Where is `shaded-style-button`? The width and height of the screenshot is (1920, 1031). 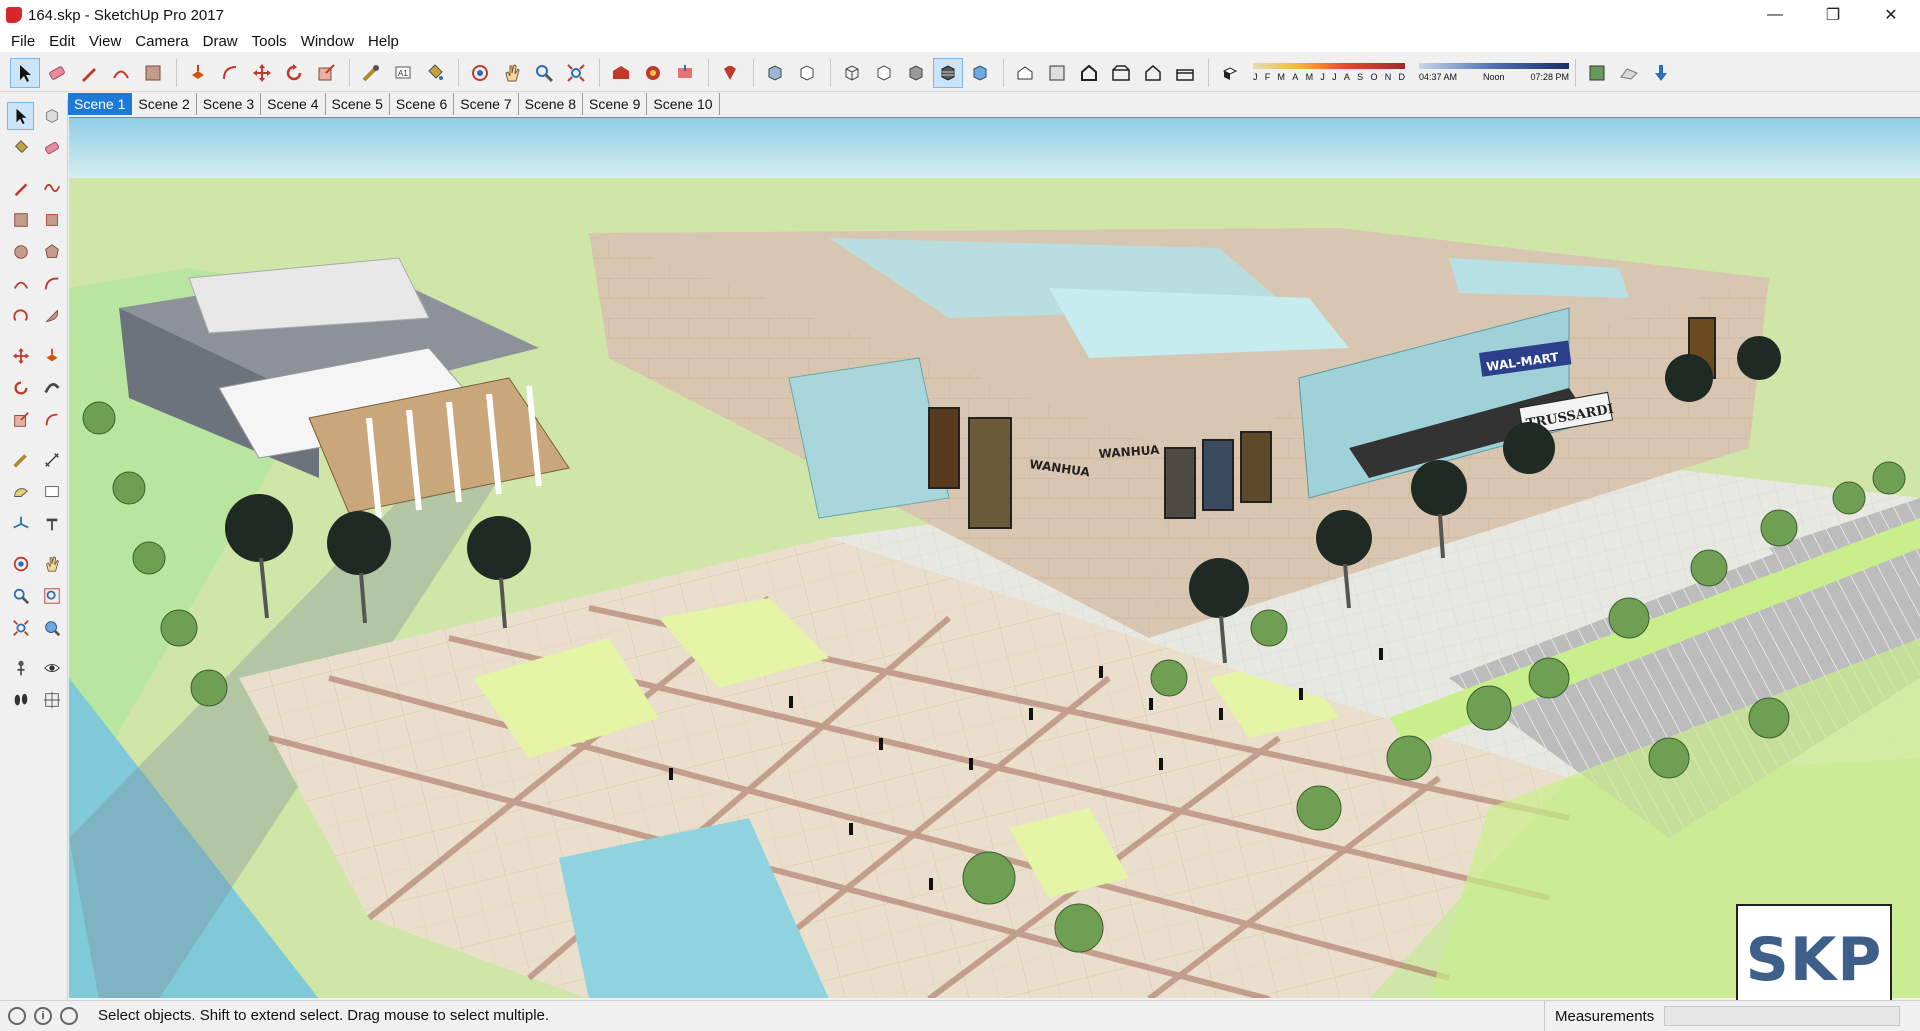
shaded-style-button is located at coordinates (916, 73).